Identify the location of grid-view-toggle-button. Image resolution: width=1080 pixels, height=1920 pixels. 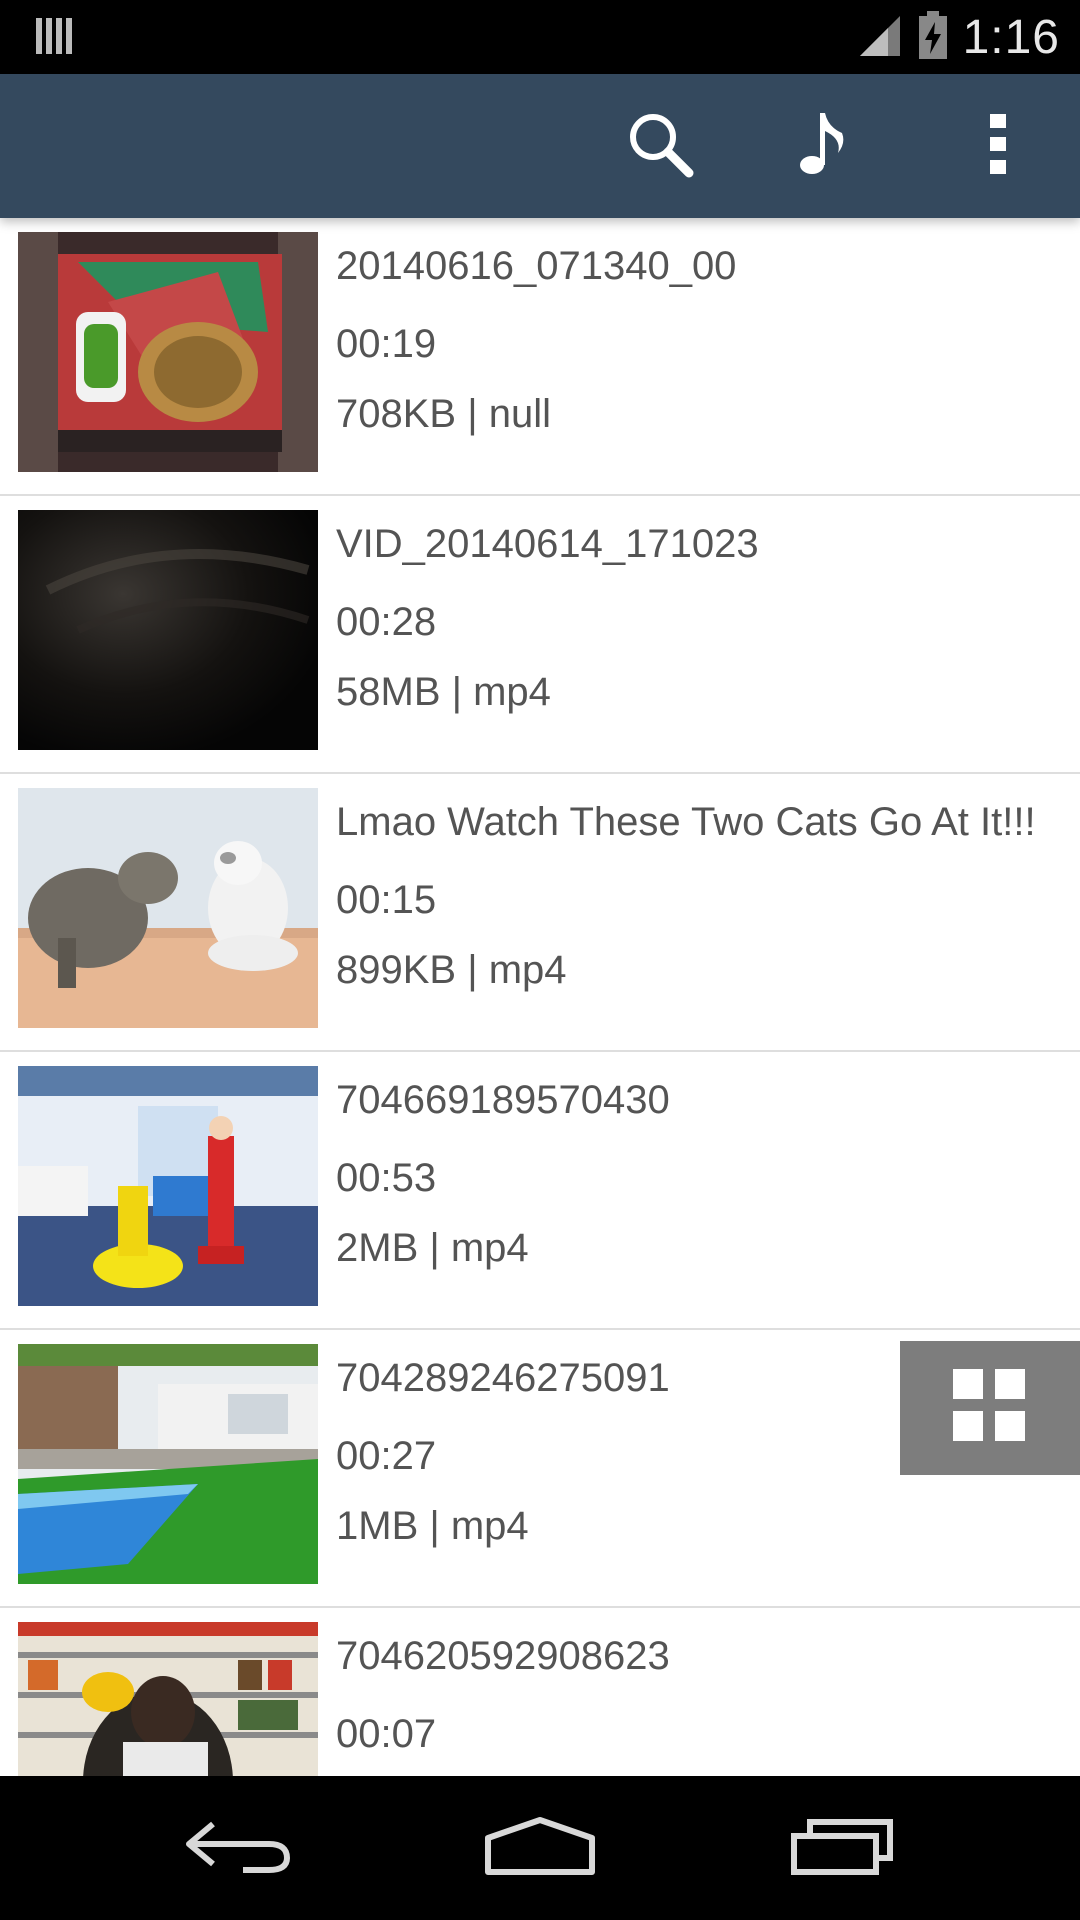
(990, 1408).